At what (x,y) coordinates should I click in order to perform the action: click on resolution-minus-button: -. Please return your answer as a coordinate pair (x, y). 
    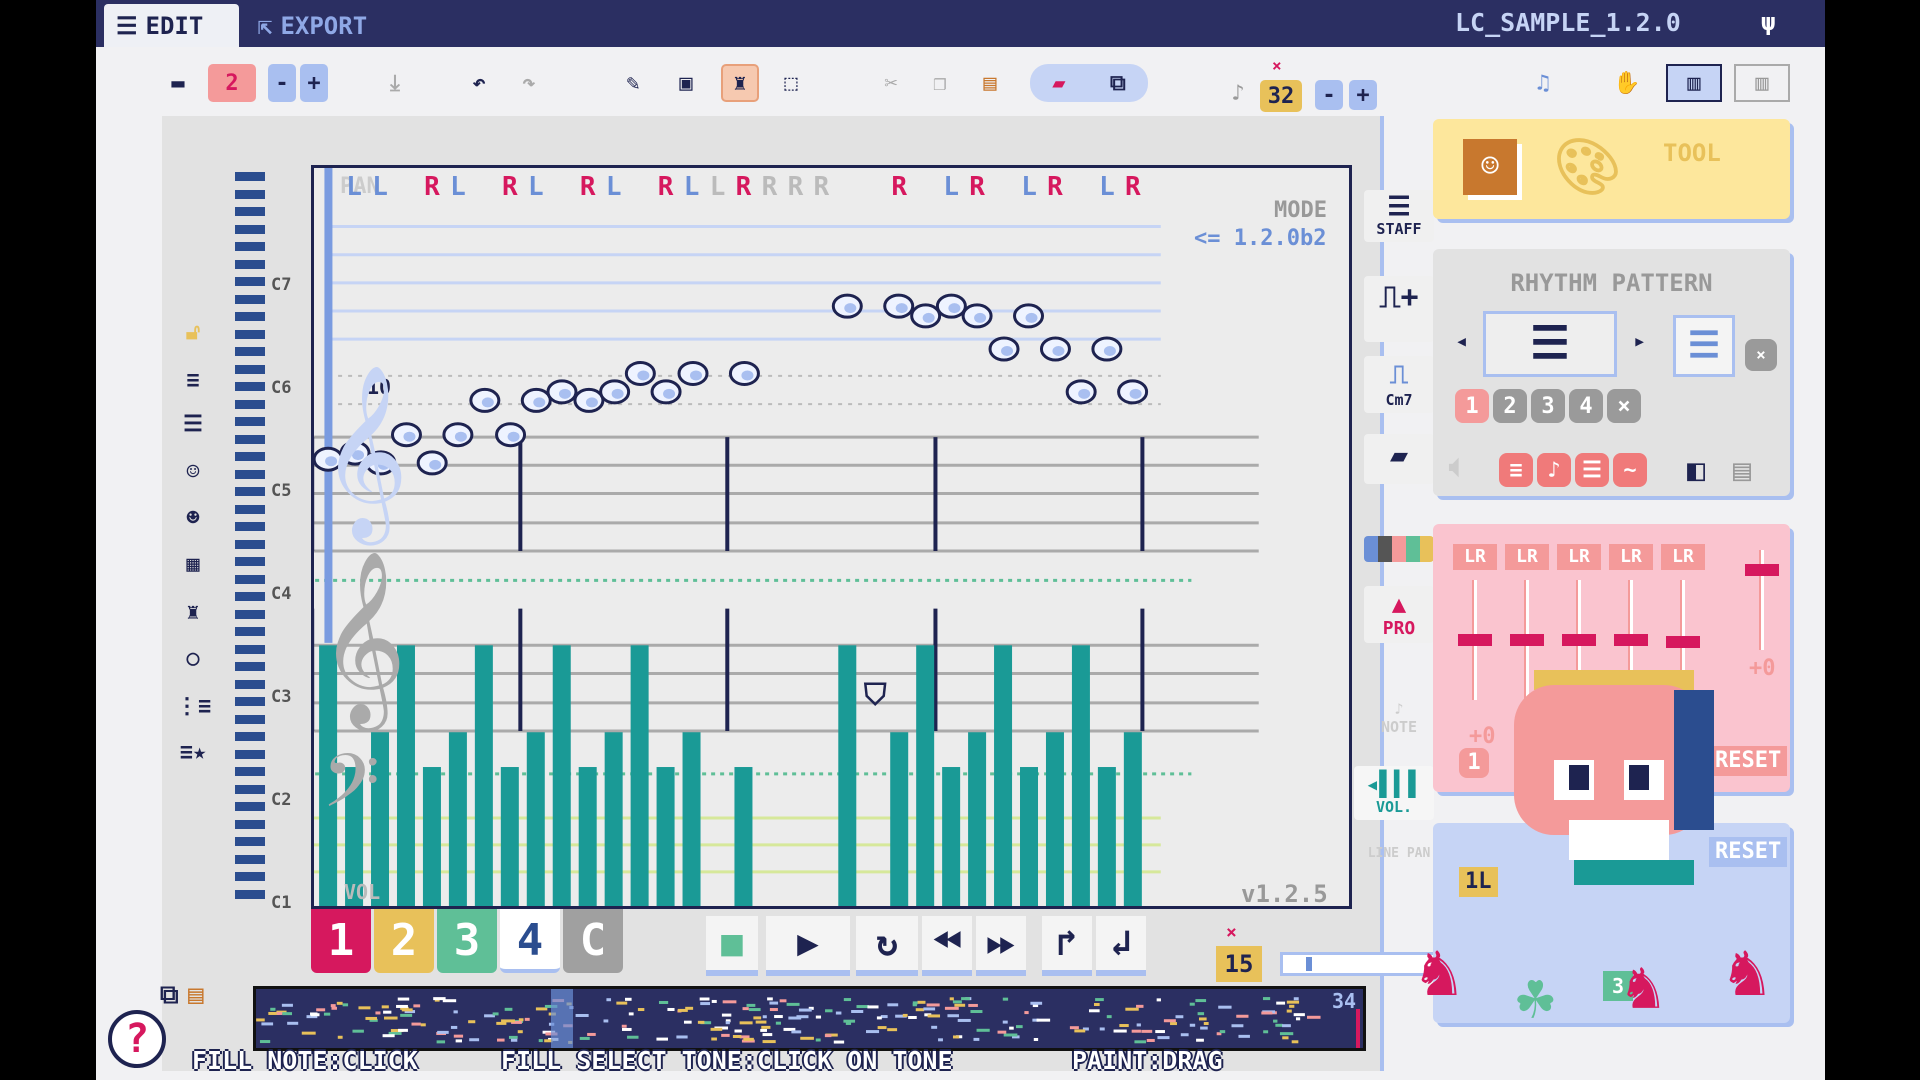
    Looking at the image, I should click on (1329, 95).